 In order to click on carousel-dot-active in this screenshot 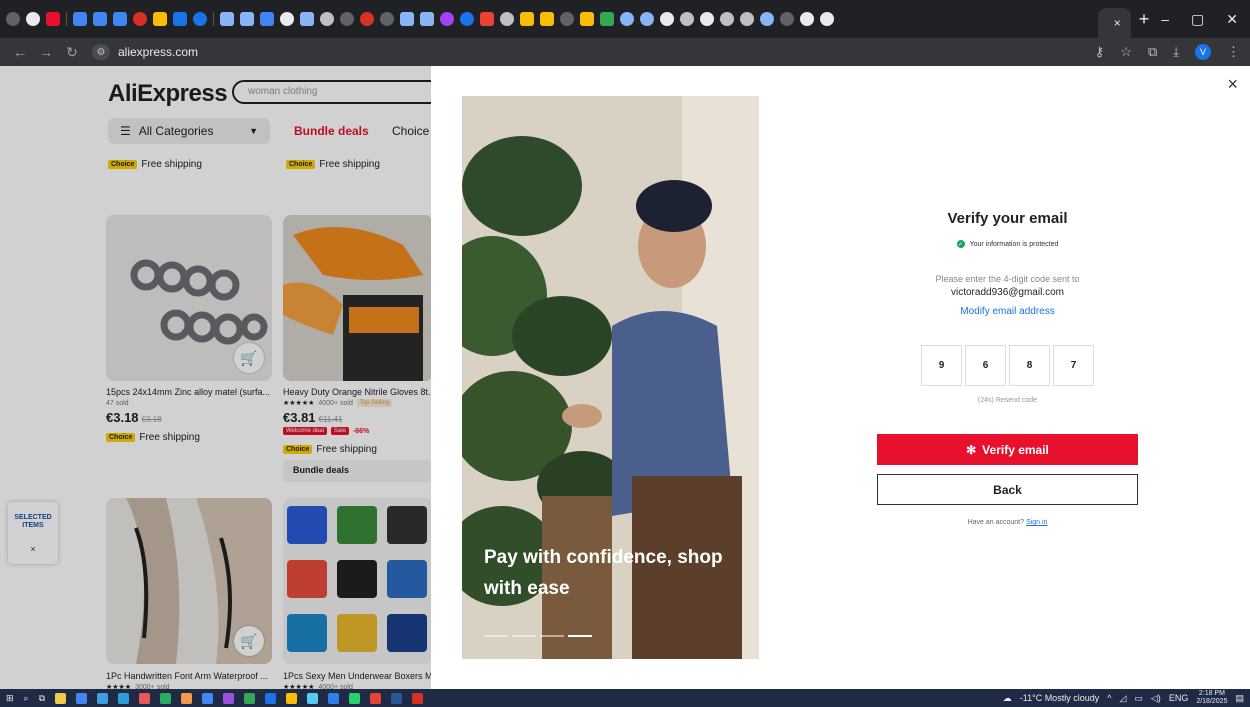, I will do `click(580, 636)`.